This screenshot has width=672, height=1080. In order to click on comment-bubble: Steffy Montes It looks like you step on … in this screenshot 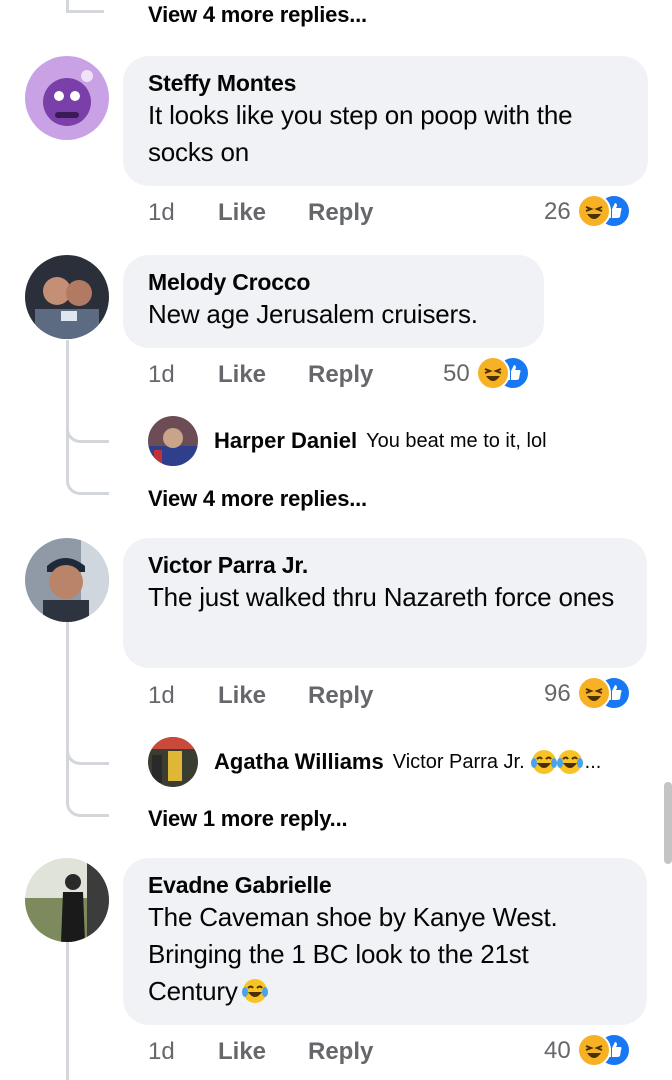, I will do `click(385, 121)`.